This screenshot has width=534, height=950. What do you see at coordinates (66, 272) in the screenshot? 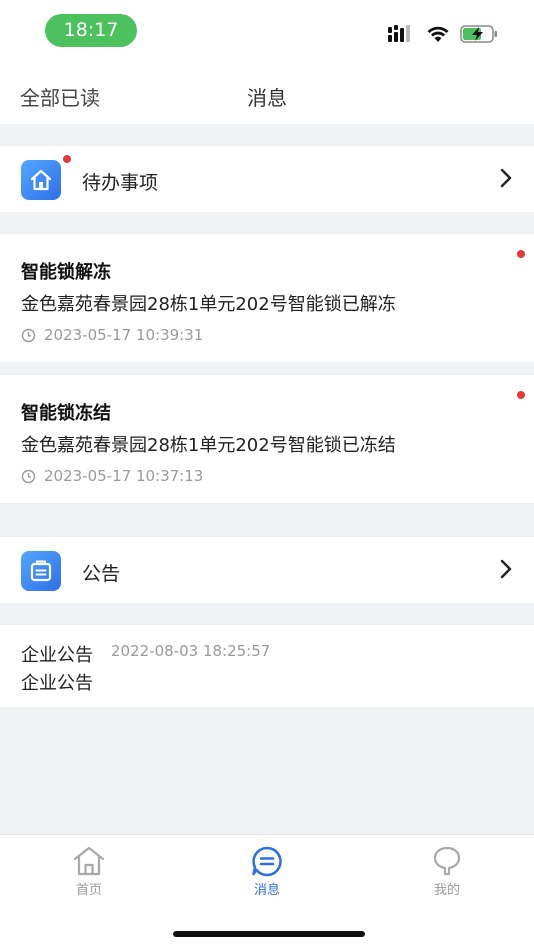
I see `message-title: 智能锁解冻` at bounding box center [66, 272].